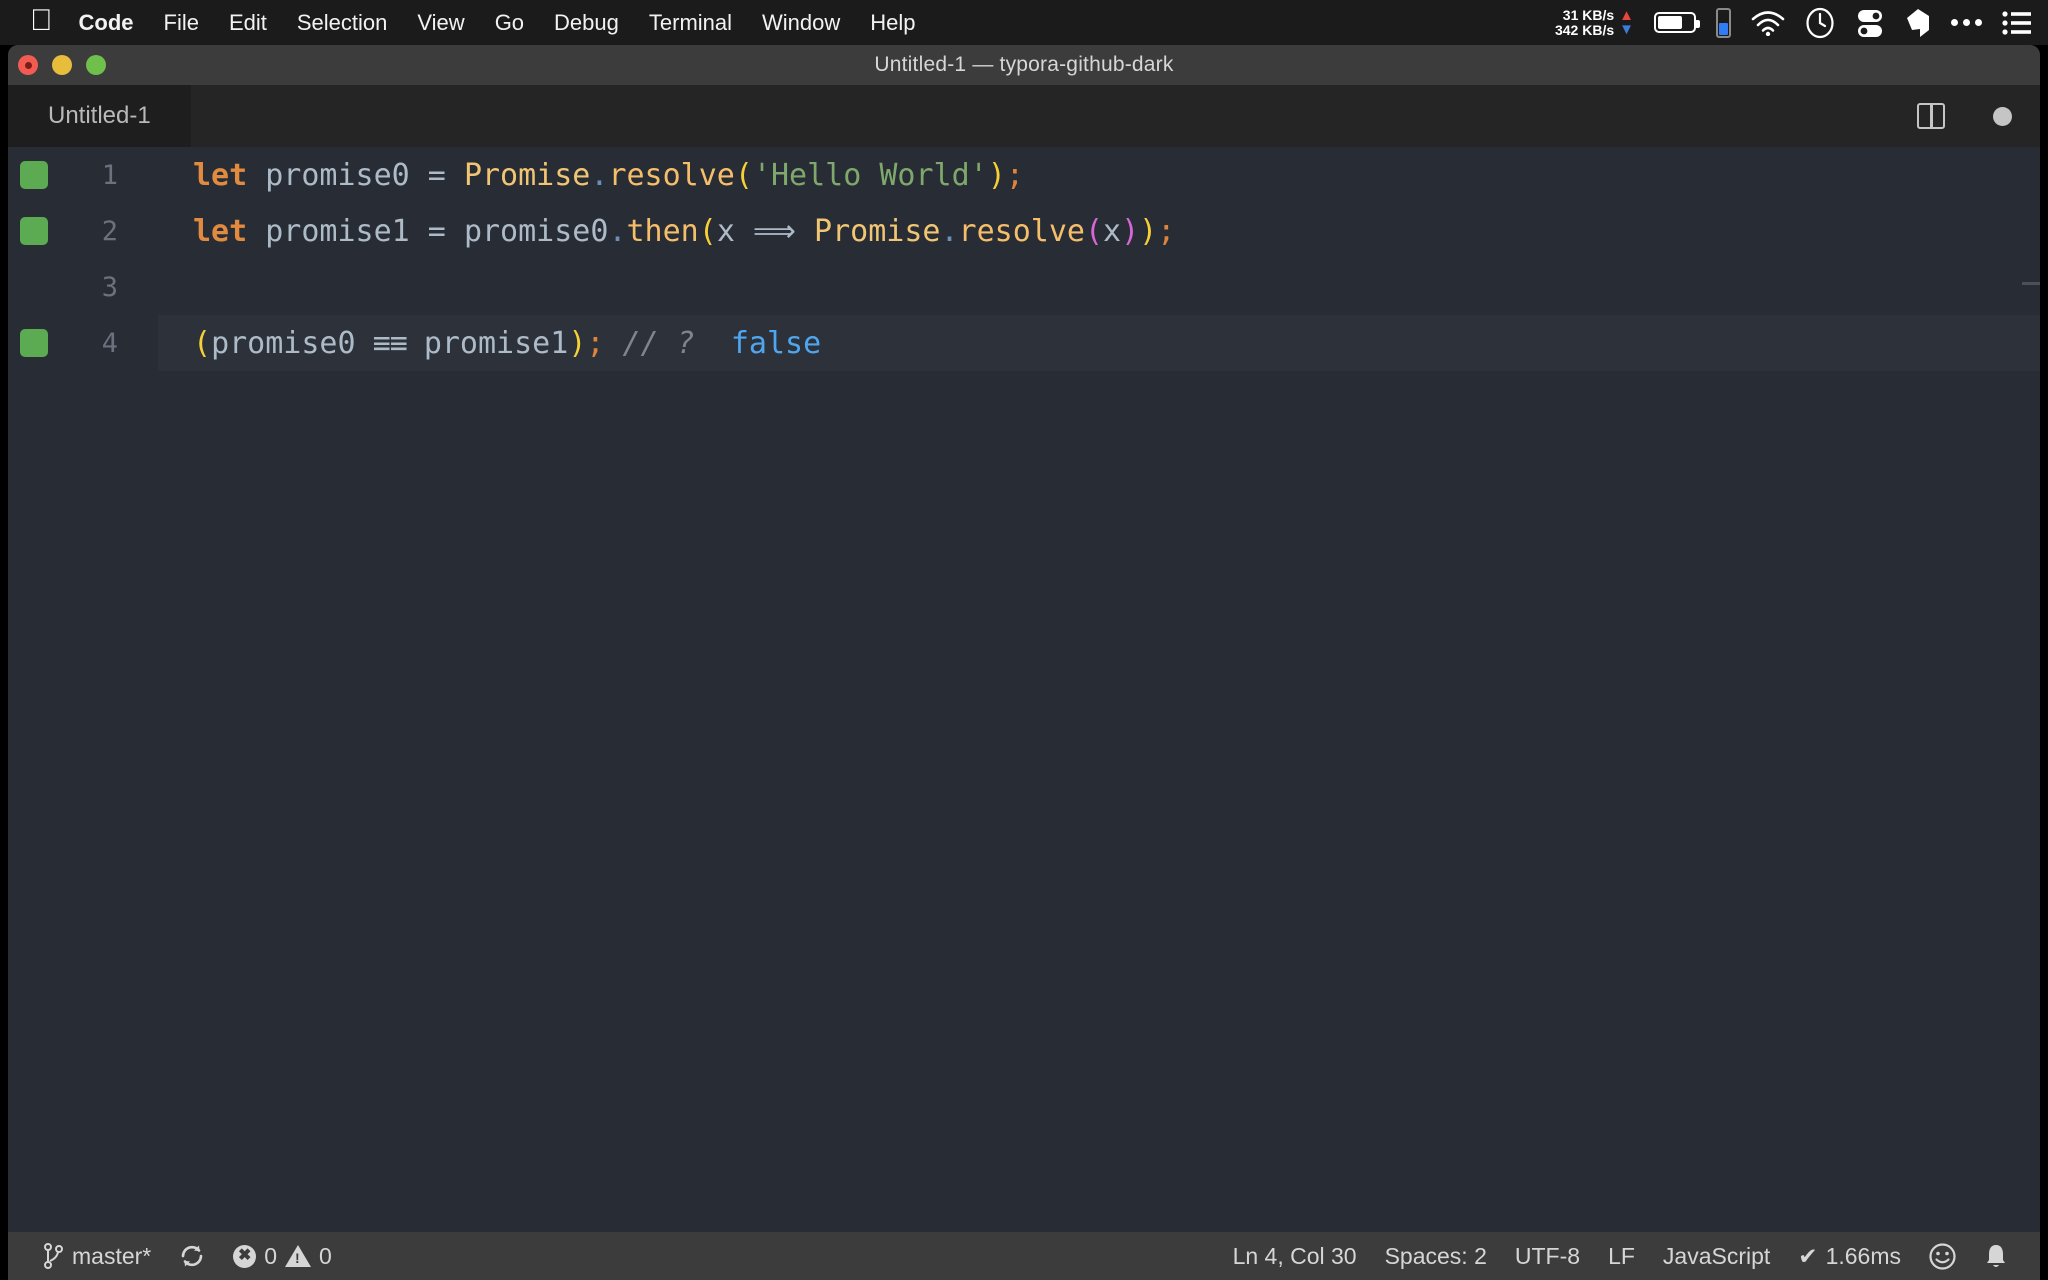 The width and height of the screenshot is (2048, 1280). What do you see at coordinates (509, 23) in the screenshot?
I see `menu-item-go: Go` at bounding box center [509, 23].